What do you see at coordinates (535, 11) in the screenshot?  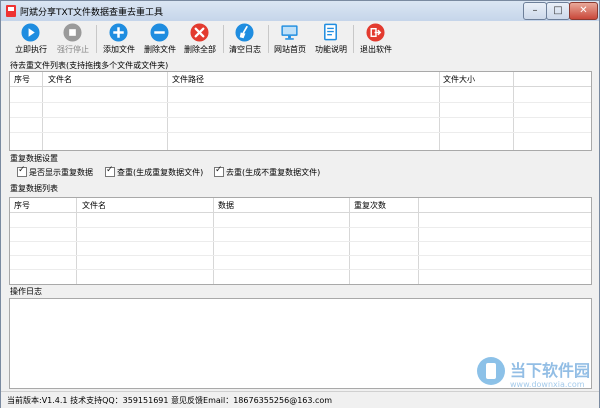 I see `minimize-button: –` at bounding box center [535, 11].